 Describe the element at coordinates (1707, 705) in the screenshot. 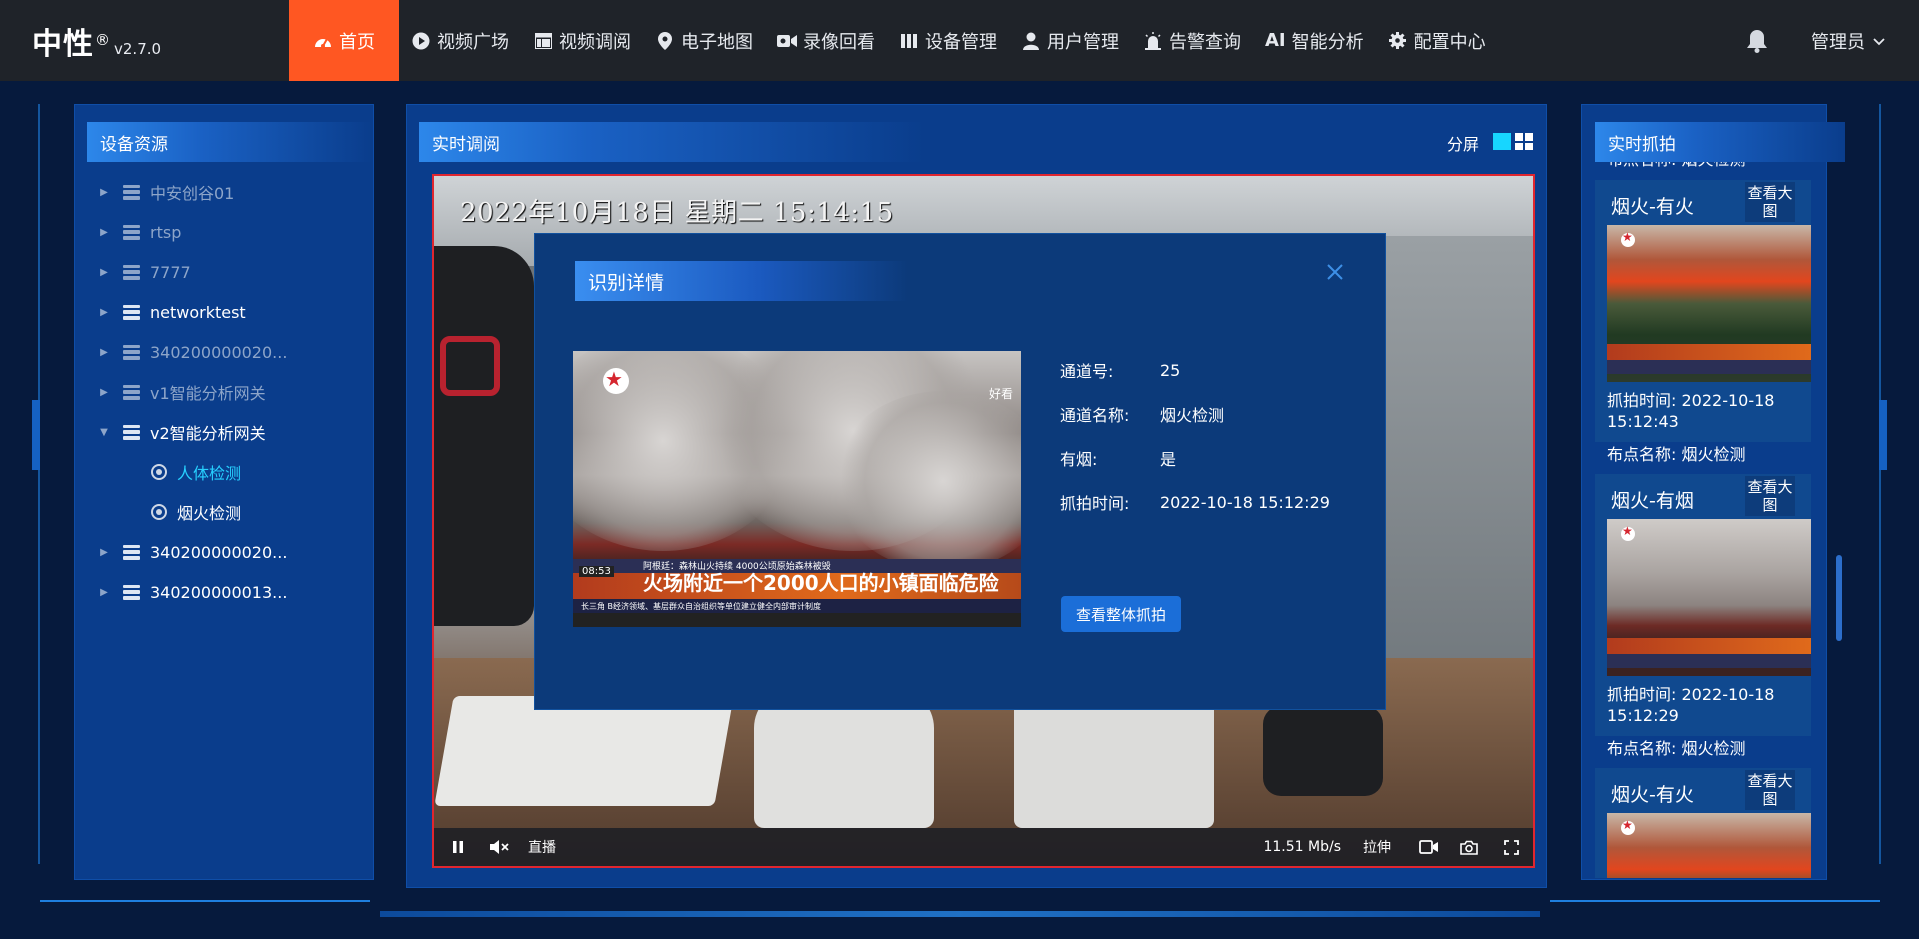

I see `capture-time: 抓拍时间: 2022-10-18 15:12:29` at that location.